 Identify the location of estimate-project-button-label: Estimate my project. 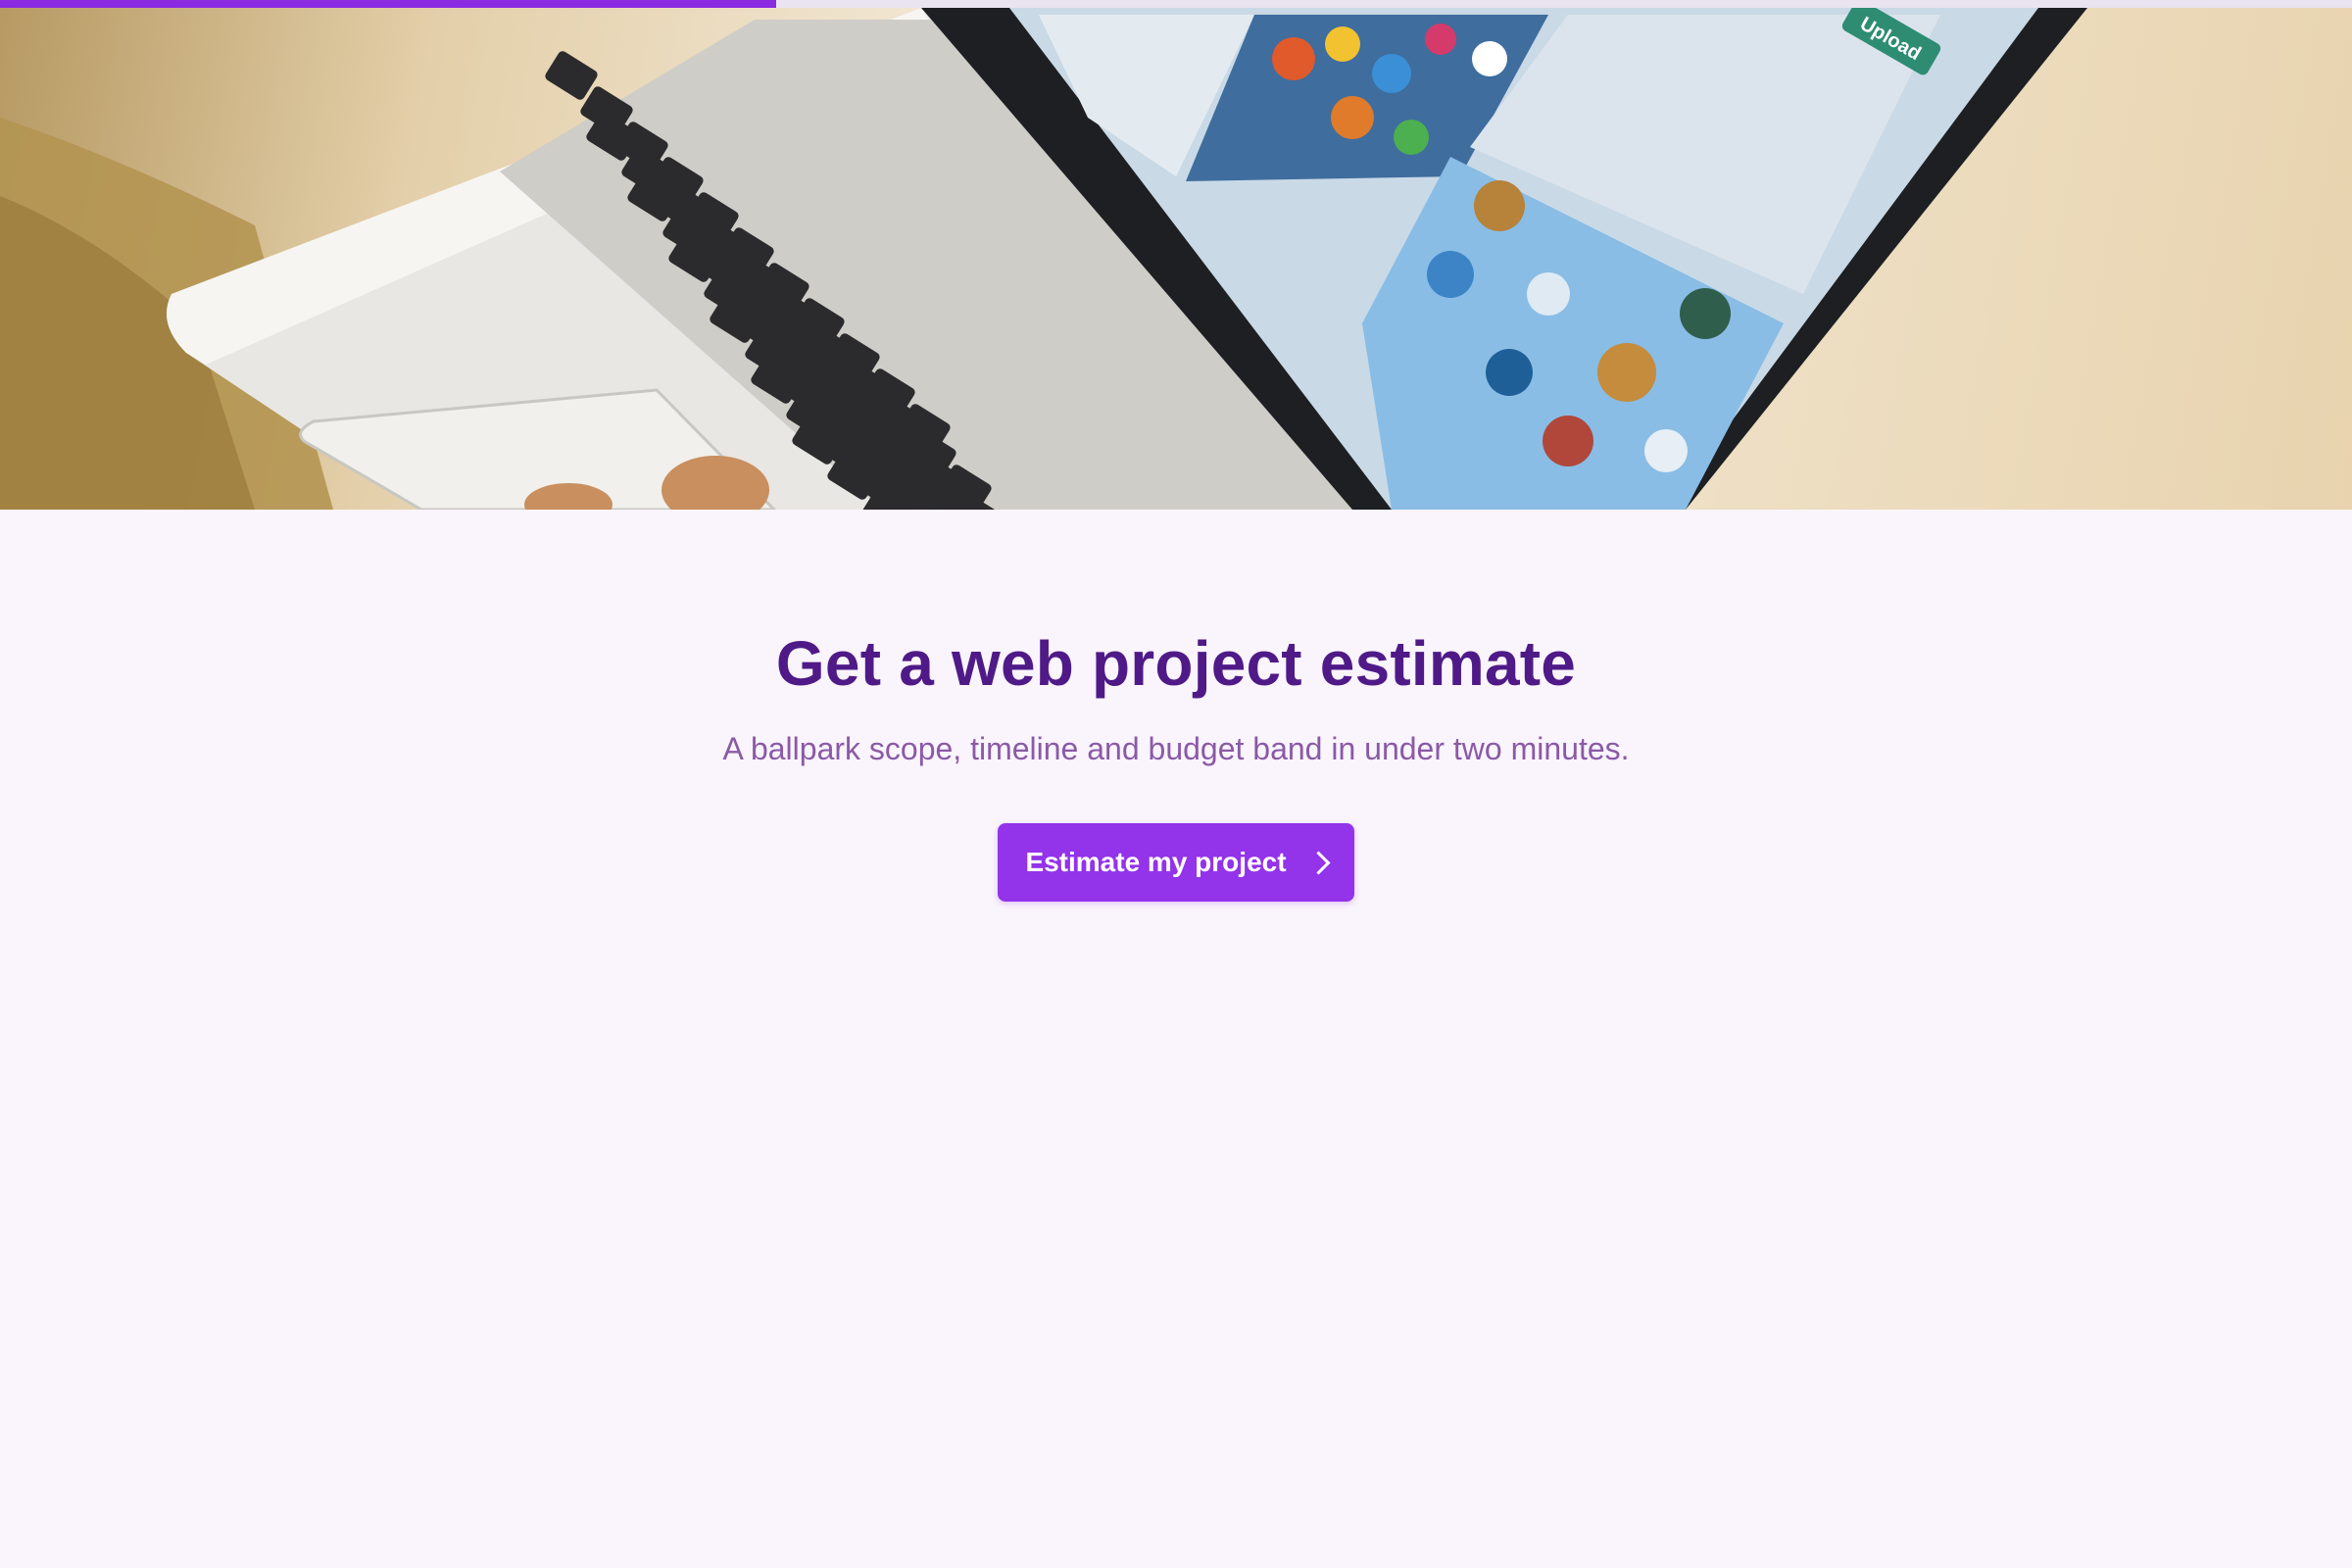
(1156, 862).